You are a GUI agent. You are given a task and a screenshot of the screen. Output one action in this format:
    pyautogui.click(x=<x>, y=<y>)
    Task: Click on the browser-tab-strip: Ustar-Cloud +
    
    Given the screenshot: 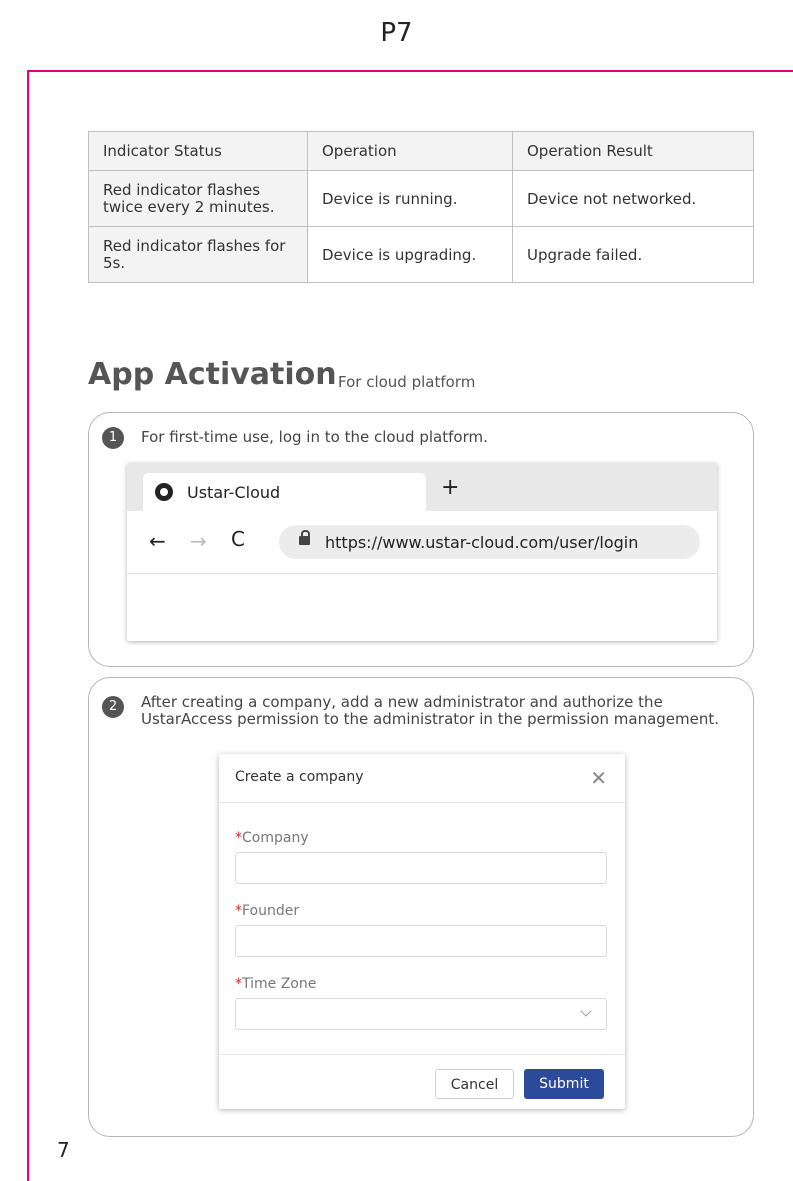 What is the action you would take?
    pyautogui.click(x=422, y=487)
    